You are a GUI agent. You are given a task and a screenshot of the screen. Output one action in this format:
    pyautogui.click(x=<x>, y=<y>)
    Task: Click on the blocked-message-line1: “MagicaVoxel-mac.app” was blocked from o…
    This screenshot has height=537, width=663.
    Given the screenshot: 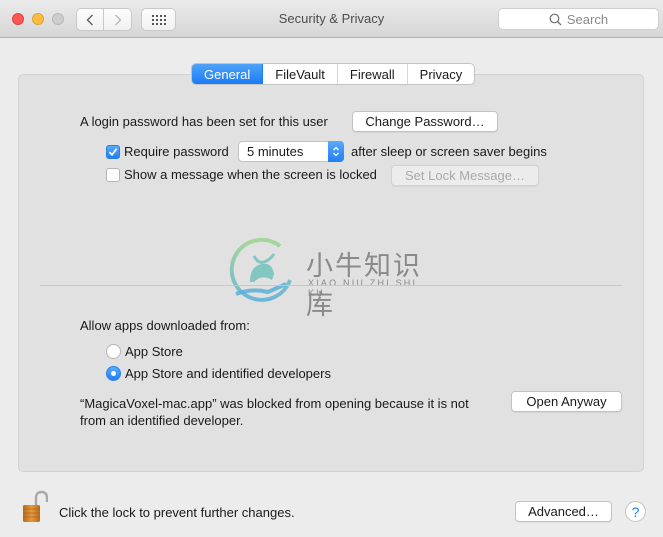 What is the action you would take?
    pyautogui.click(x=274, y=403)
    